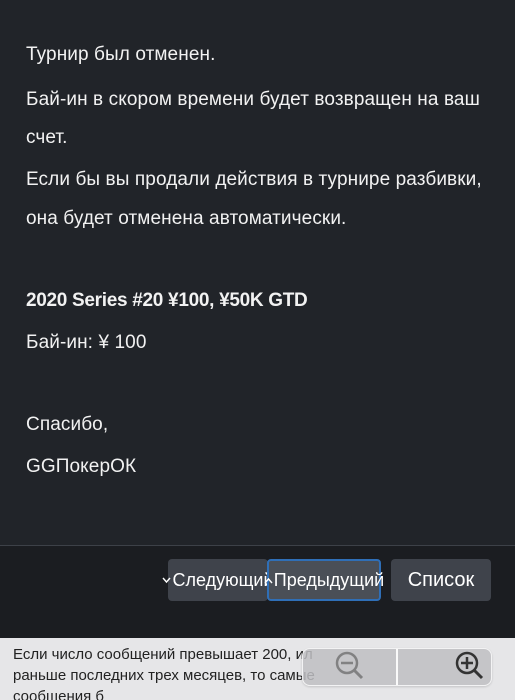  What do you see at coordinates (81, 466) in the screenshot?
I see `signature: GGПокерОК` at bounding box center [81, 466].